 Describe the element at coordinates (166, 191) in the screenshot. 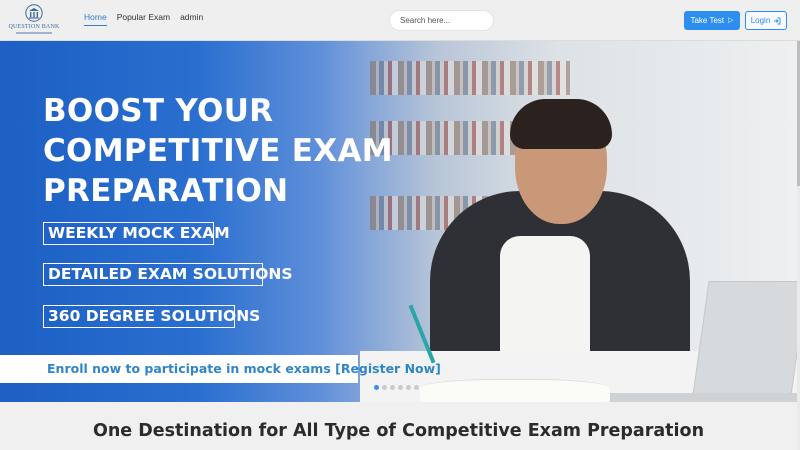

I see `hero-headline-line: PREPARATION` at that location.